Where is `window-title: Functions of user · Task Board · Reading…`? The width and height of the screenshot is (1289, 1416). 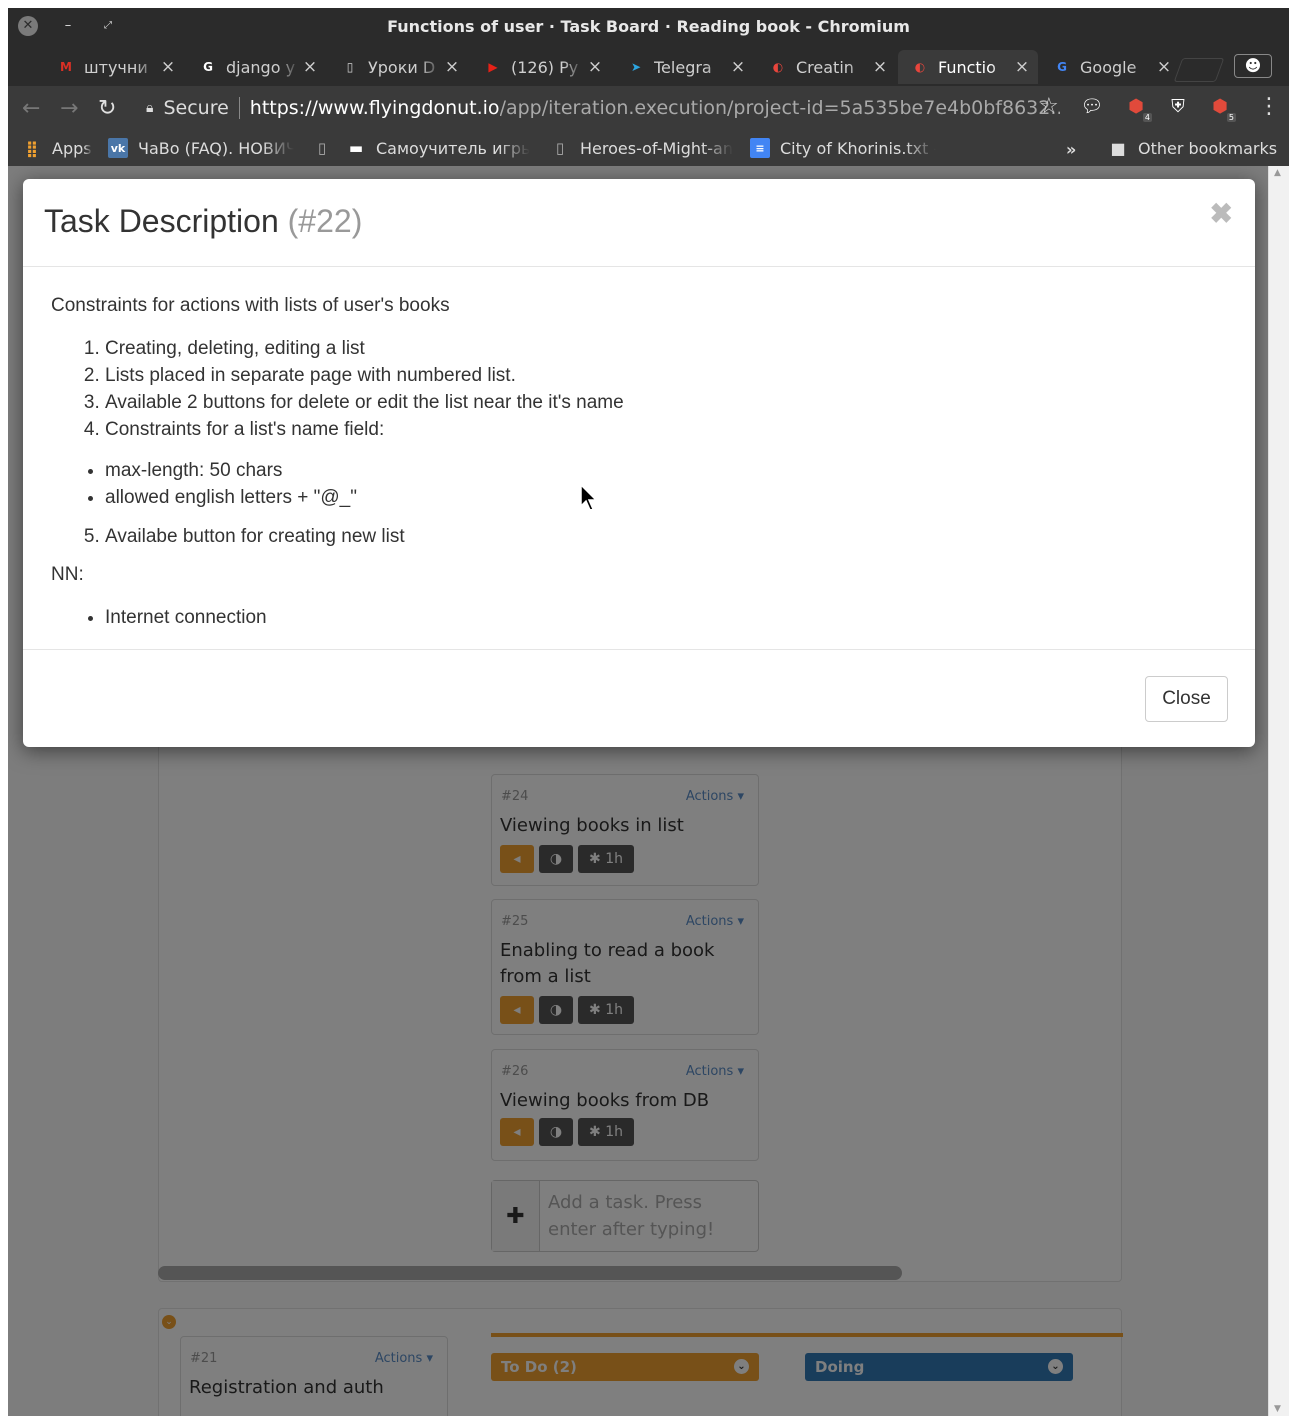 window-title: Functions of user · Task Board · Reading… is located at coordinates (648, 26).